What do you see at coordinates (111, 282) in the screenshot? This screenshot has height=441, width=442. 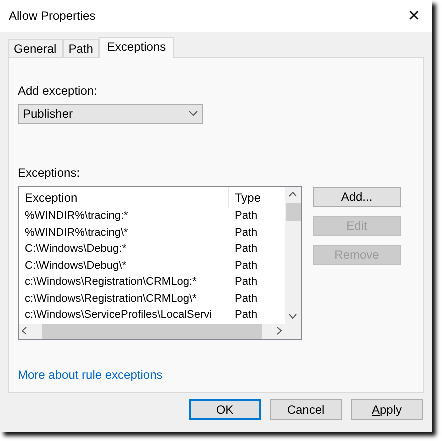 I see `table-cell-text: c:\Windows\Registration\CRMLog:*` at bounding box center [111, 282].